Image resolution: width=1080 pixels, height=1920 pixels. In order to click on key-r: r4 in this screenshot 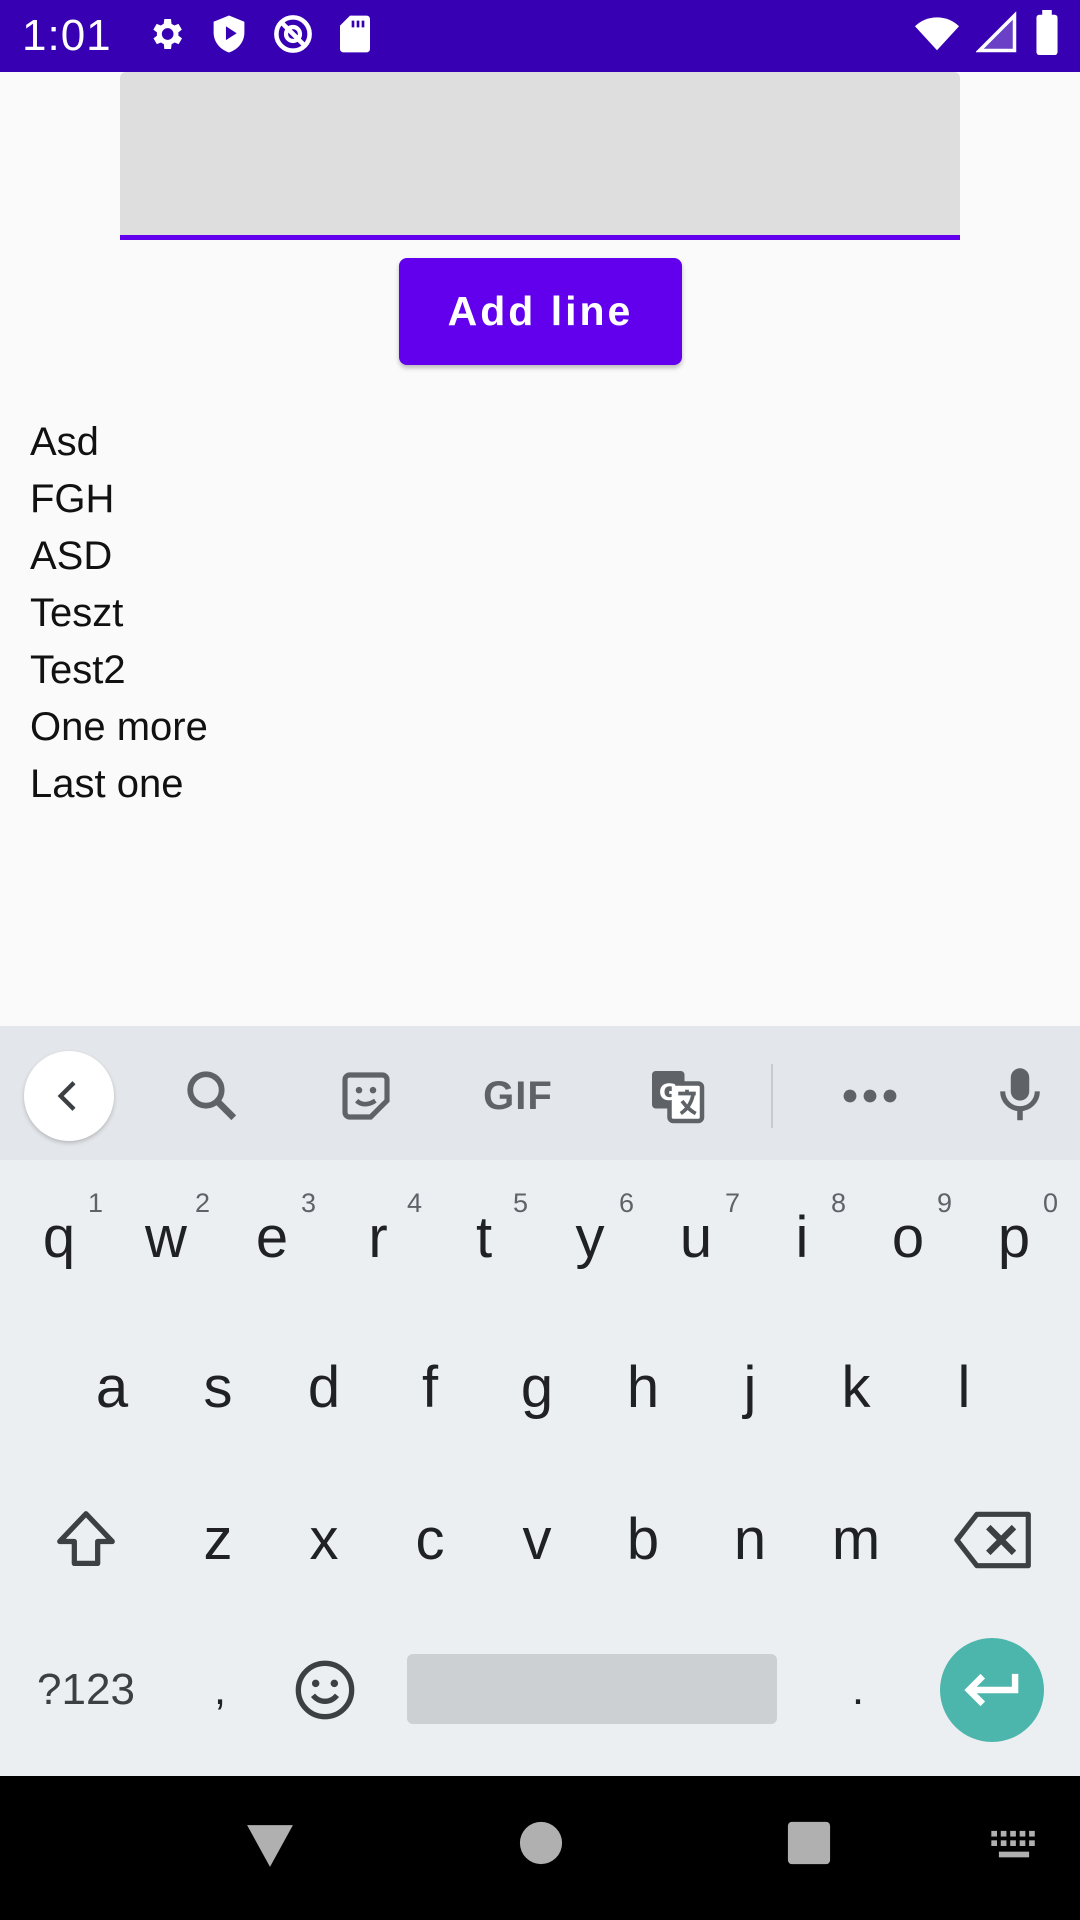, I will do `click(378, 1238)`.